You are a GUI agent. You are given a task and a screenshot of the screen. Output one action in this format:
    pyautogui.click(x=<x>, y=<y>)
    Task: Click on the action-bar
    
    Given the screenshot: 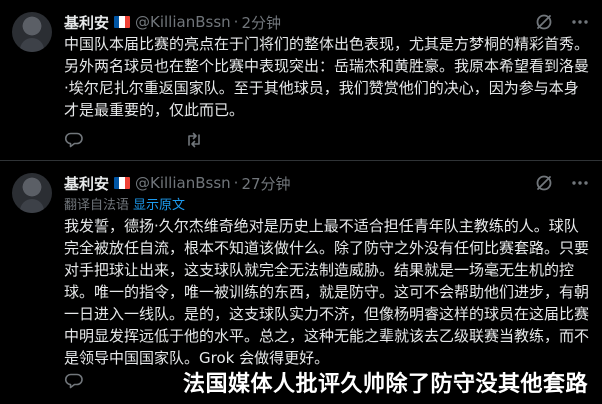 What is the action you would take?
    pyautogui.click(x=184, y=140)
    